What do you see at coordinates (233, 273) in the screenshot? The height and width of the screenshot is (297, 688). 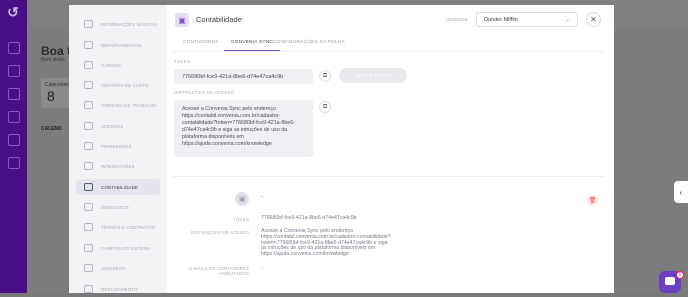 I see `entry-emails-label-2: HABILITADOS` at bounding box center [233, 273].